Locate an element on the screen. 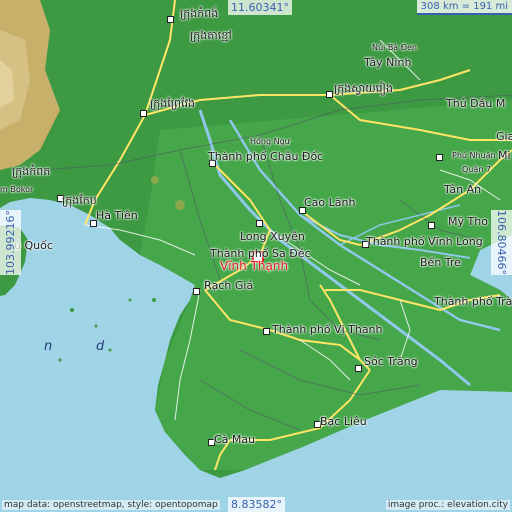 Image resolution: width=512 pixels, height=512 pixels. place-label: Tân An is located at coordinates (463, 189).